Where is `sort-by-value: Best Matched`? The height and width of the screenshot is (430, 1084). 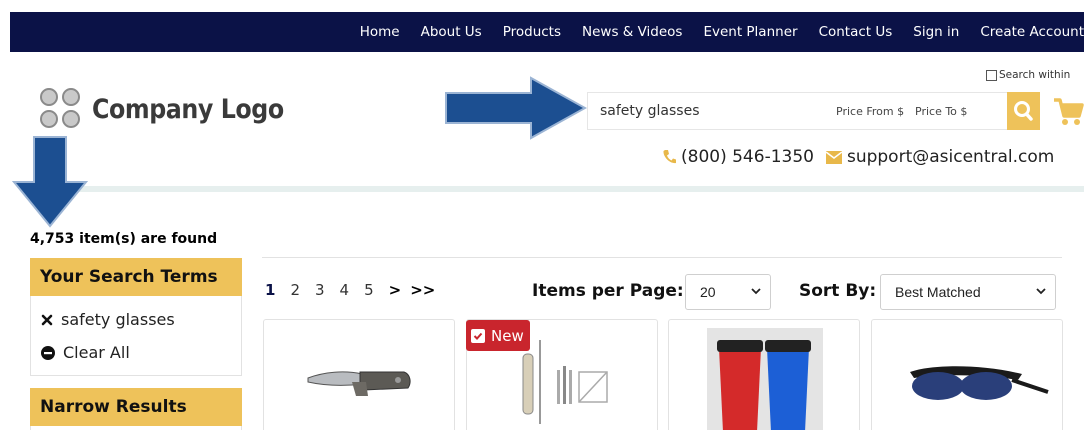 sort-by-value: Best Matched is located at coordinates (938, 292).